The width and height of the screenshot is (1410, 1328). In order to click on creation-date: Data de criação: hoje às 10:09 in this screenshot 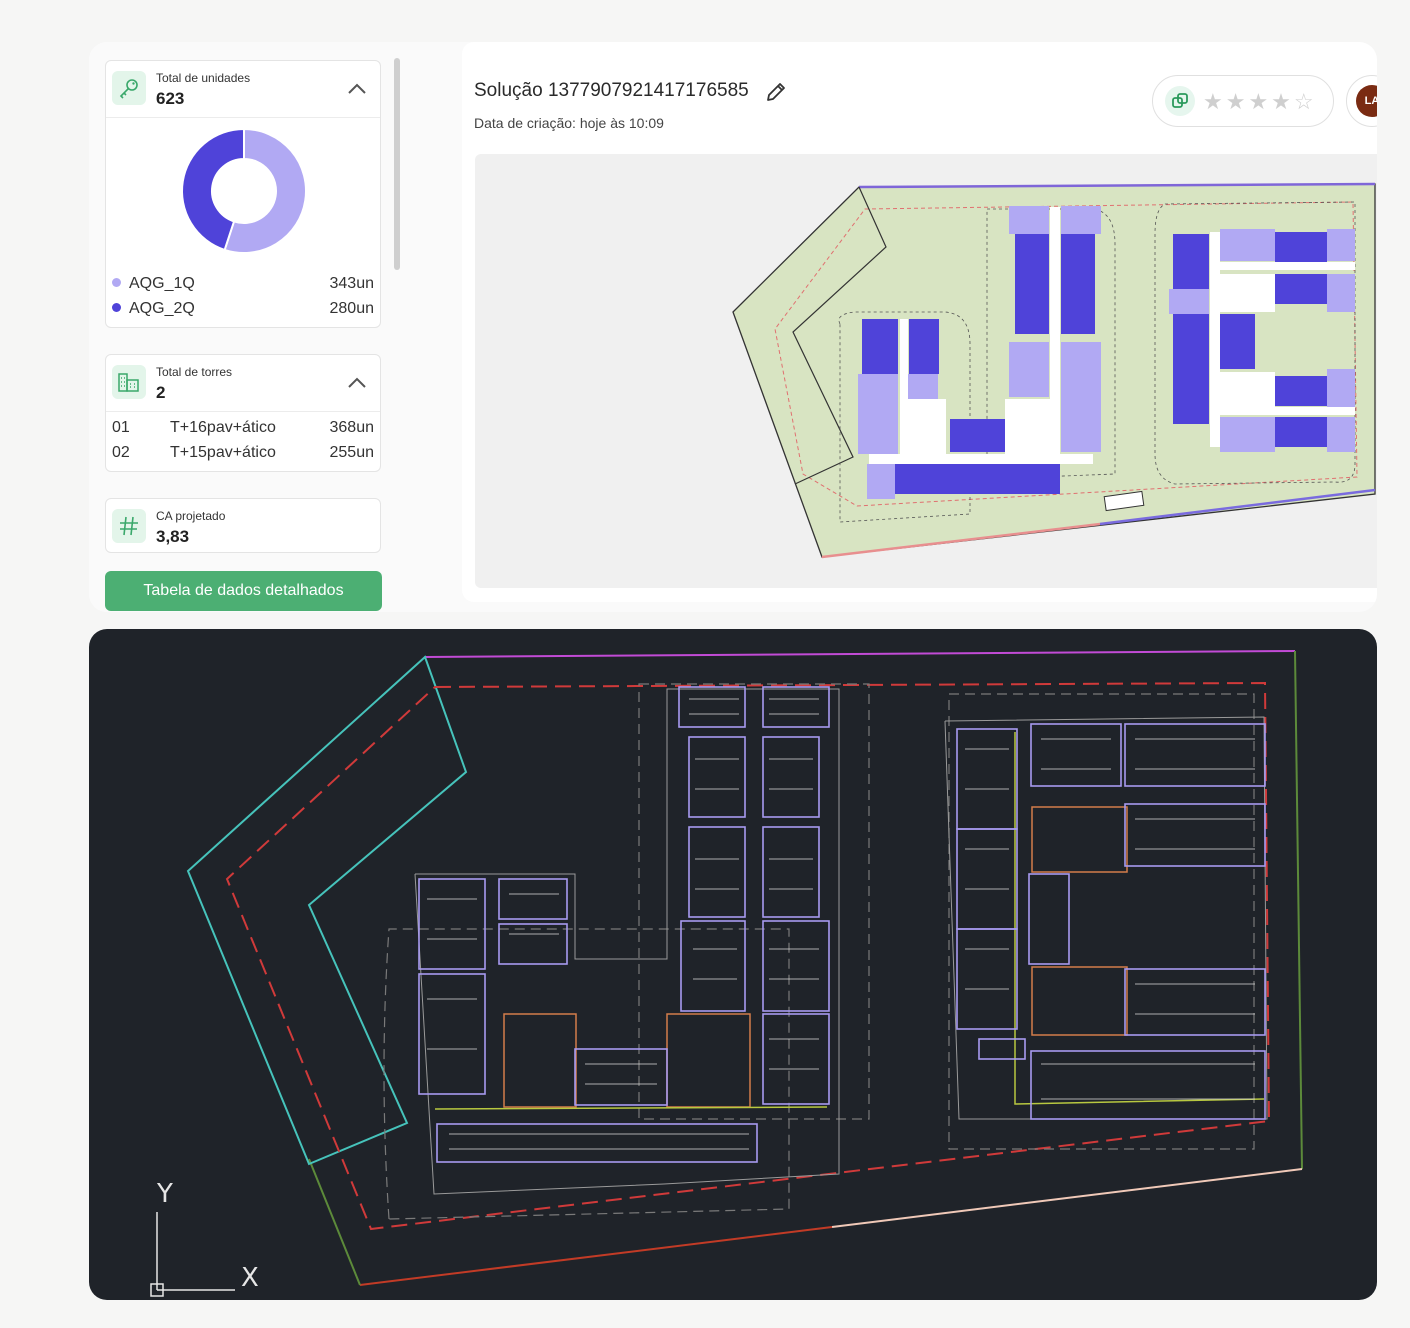, I will do `click(569, 123)`.